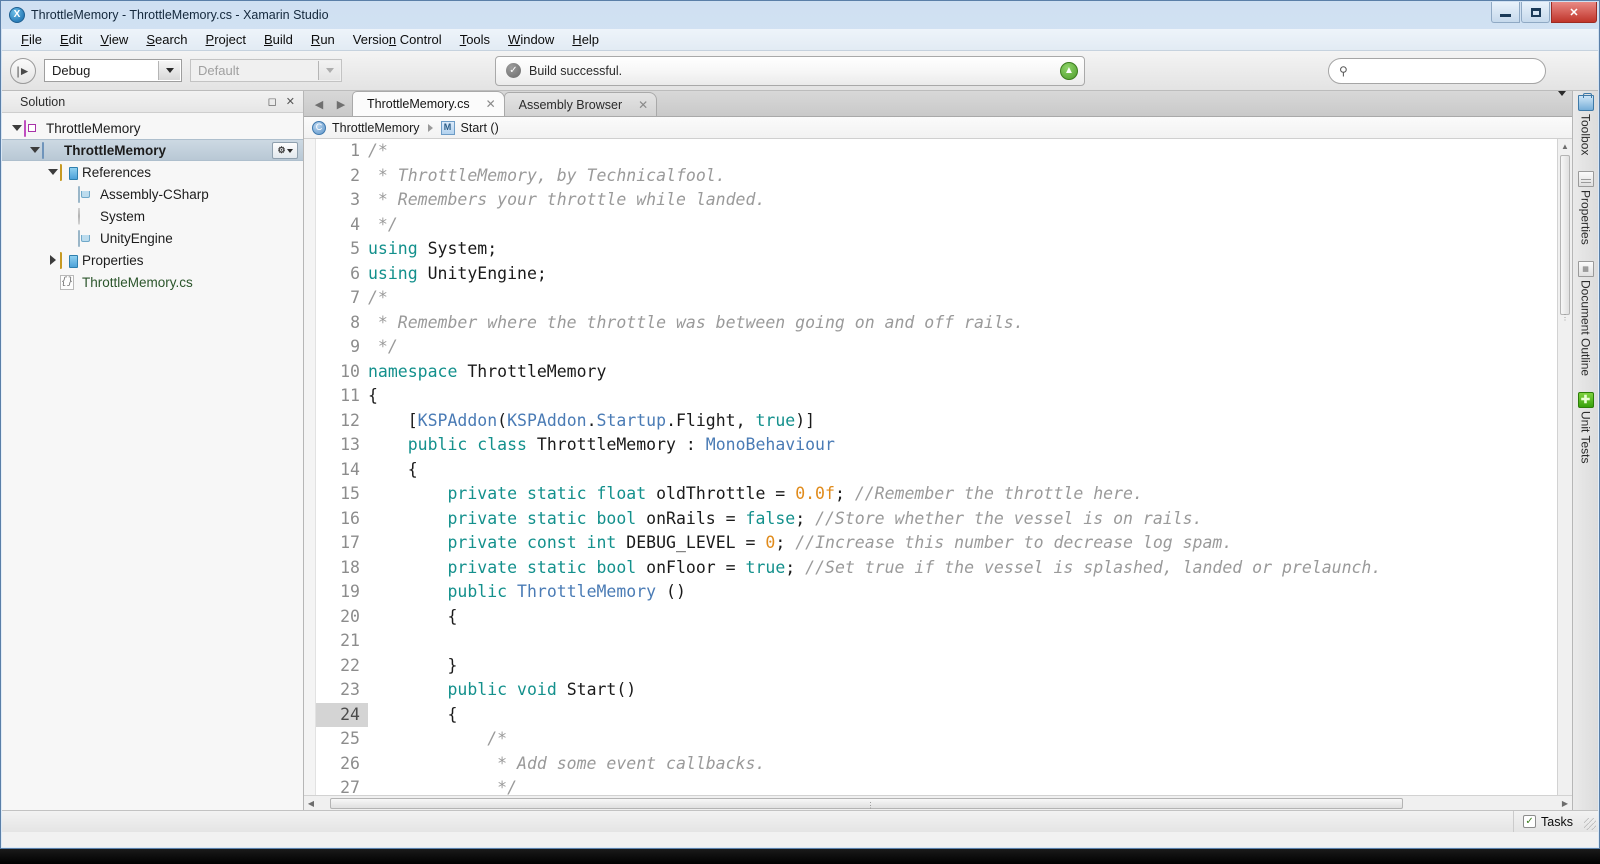 The image size is (1600, 864). What do you see at coordinates (585, 39) in the screenshot?
I see `menu-item-help: Help` at bounding box center [585, 39].